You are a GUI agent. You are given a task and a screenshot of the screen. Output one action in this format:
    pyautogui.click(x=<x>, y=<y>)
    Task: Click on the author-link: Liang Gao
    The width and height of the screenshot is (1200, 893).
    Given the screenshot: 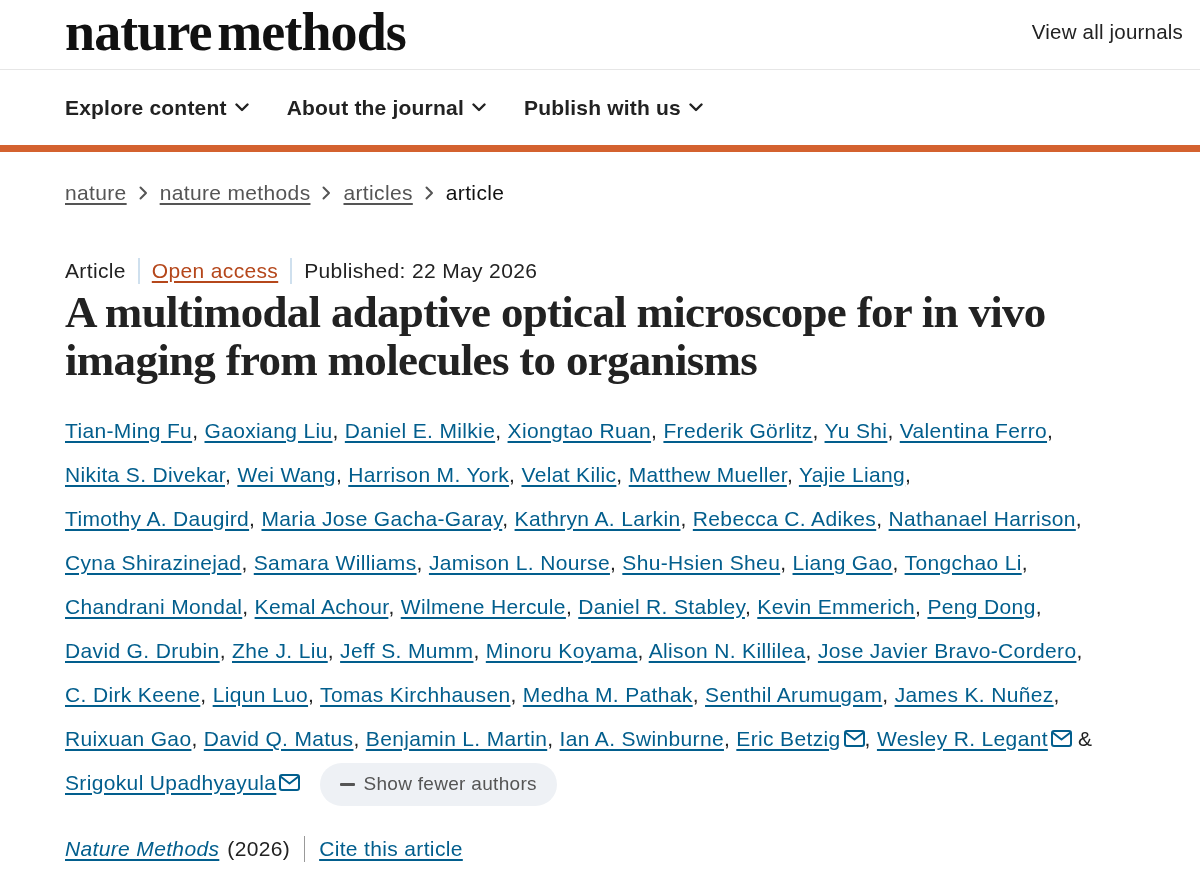 What is the action you would take?
    pyautogui.click(x=842, y=562)
    